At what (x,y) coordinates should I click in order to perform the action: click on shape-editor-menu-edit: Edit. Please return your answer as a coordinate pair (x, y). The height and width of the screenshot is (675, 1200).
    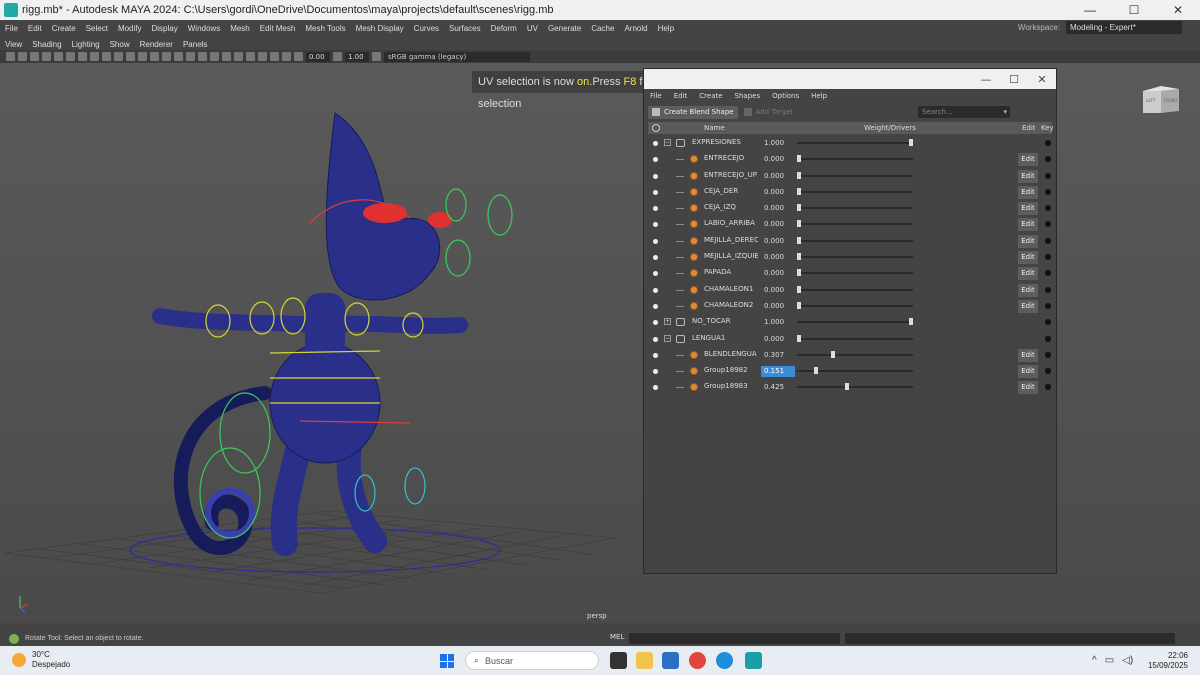
    Looking at the image, I should click on (681, 96).